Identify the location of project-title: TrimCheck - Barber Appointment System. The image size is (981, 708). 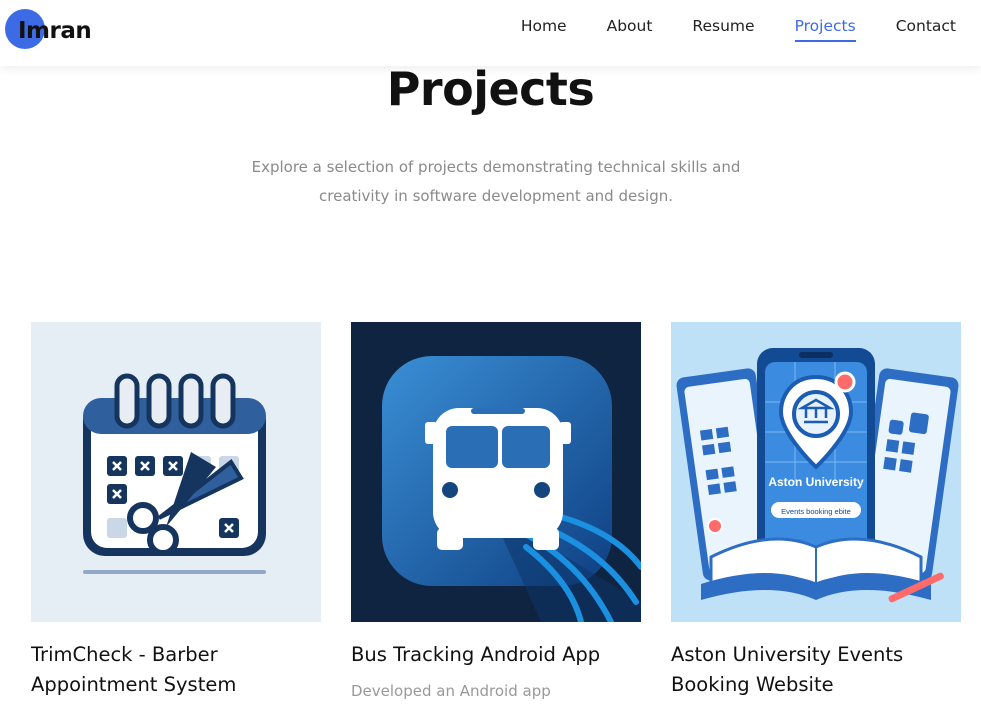
(176, 670).